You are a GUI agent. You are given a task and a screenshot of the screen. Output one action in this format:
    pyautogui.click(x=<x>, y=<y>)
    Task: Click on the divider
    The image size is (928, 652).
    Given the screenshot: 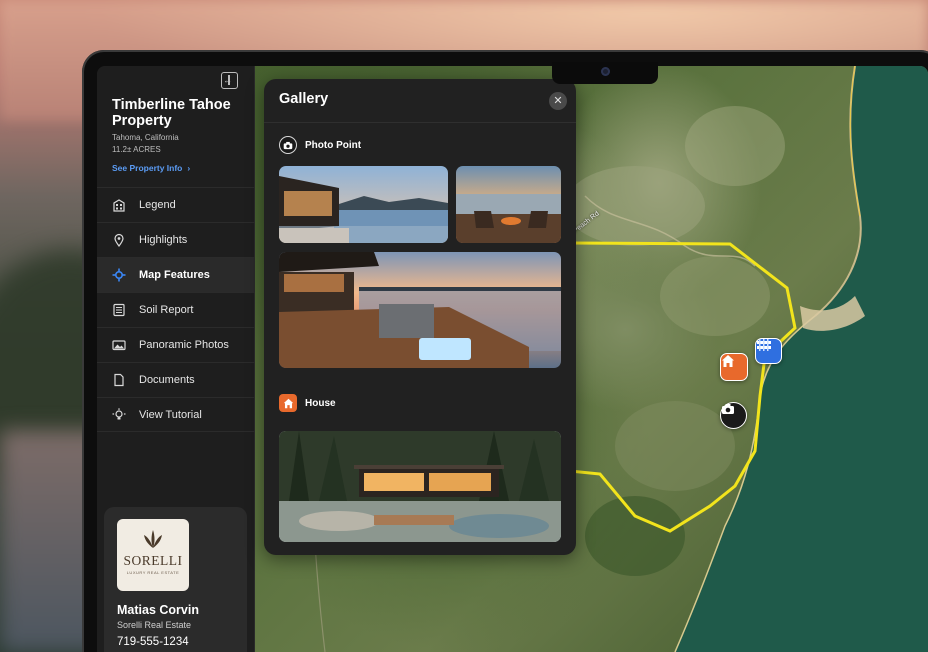 What is the action you would take?
    pyautogui.click(x=420, y=122)
    